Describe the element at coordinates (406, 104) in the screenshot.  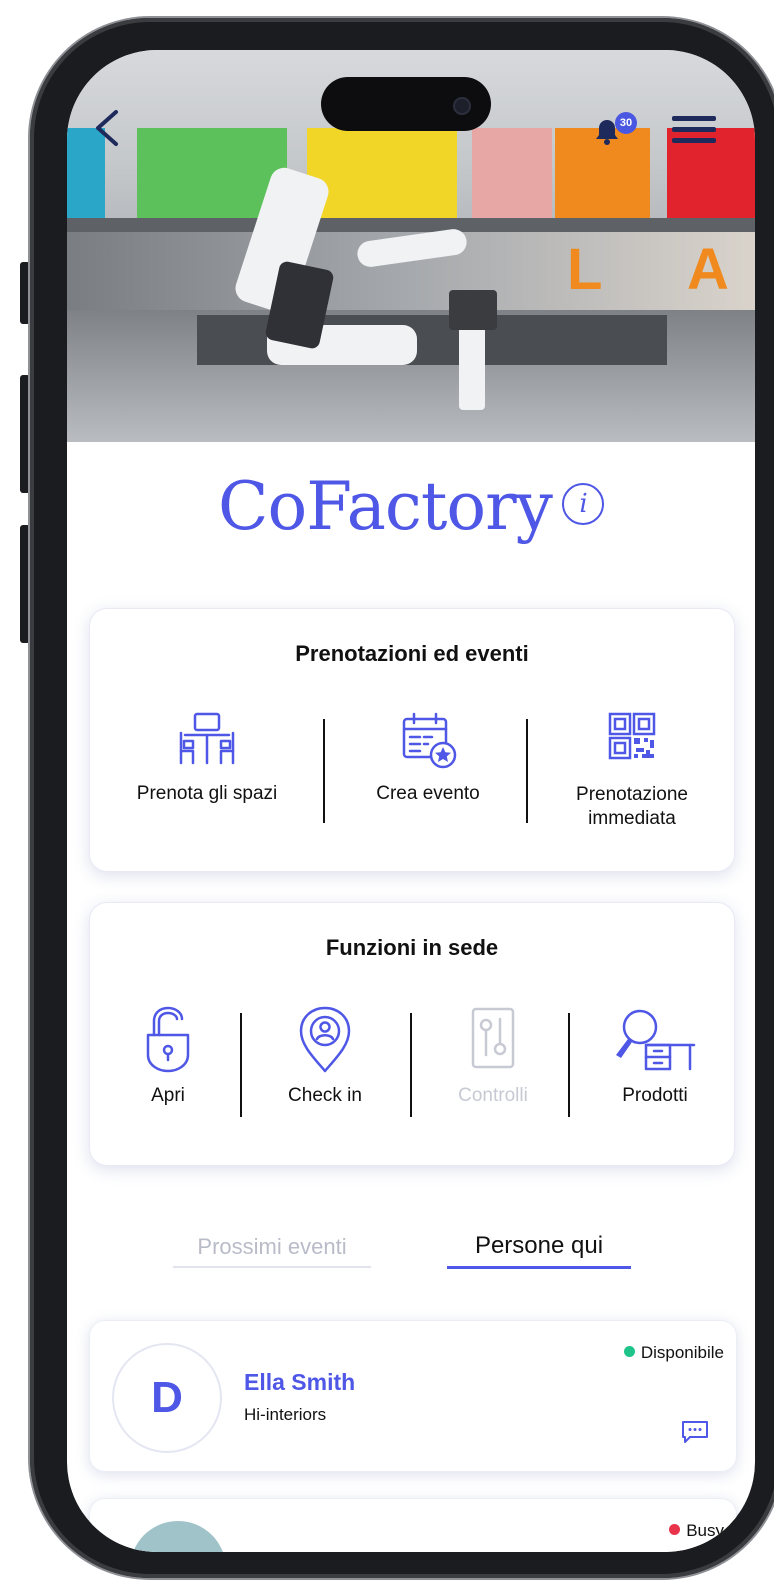
I see `dynamic-island` at that location.